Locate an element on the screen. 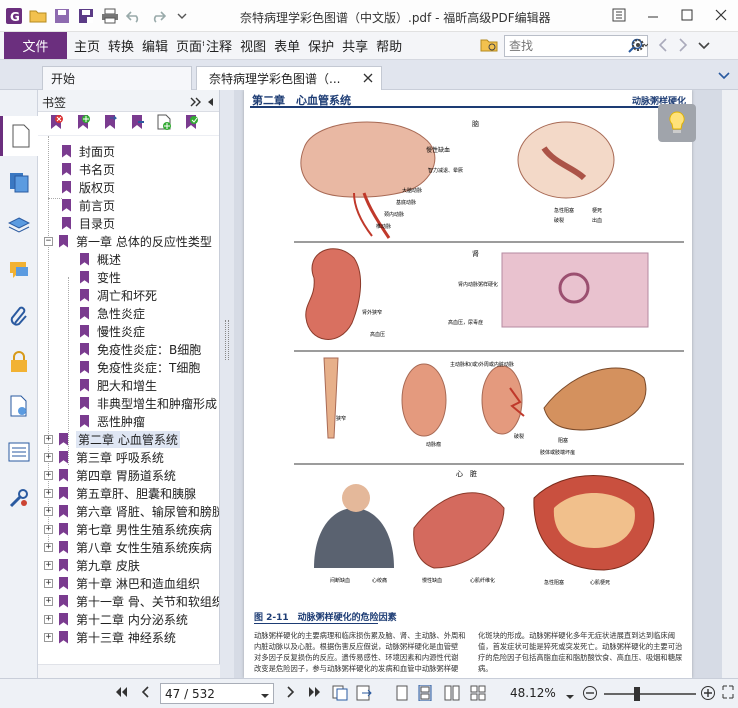  bookmark-properties-icon is located at coordinates (191, 123).